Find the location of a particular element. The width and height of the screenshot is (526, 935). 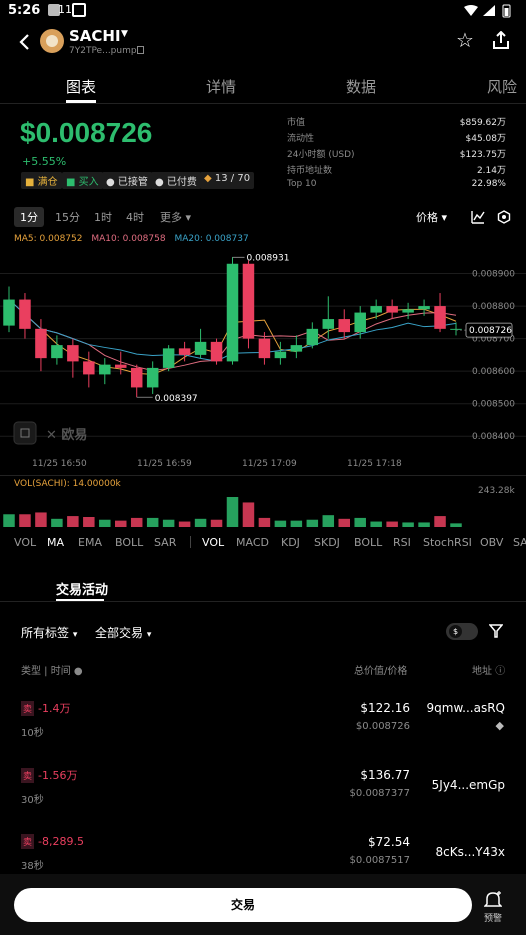

stat-holders: 持币地址数 2.14万 is located at coordinates (396, 171).